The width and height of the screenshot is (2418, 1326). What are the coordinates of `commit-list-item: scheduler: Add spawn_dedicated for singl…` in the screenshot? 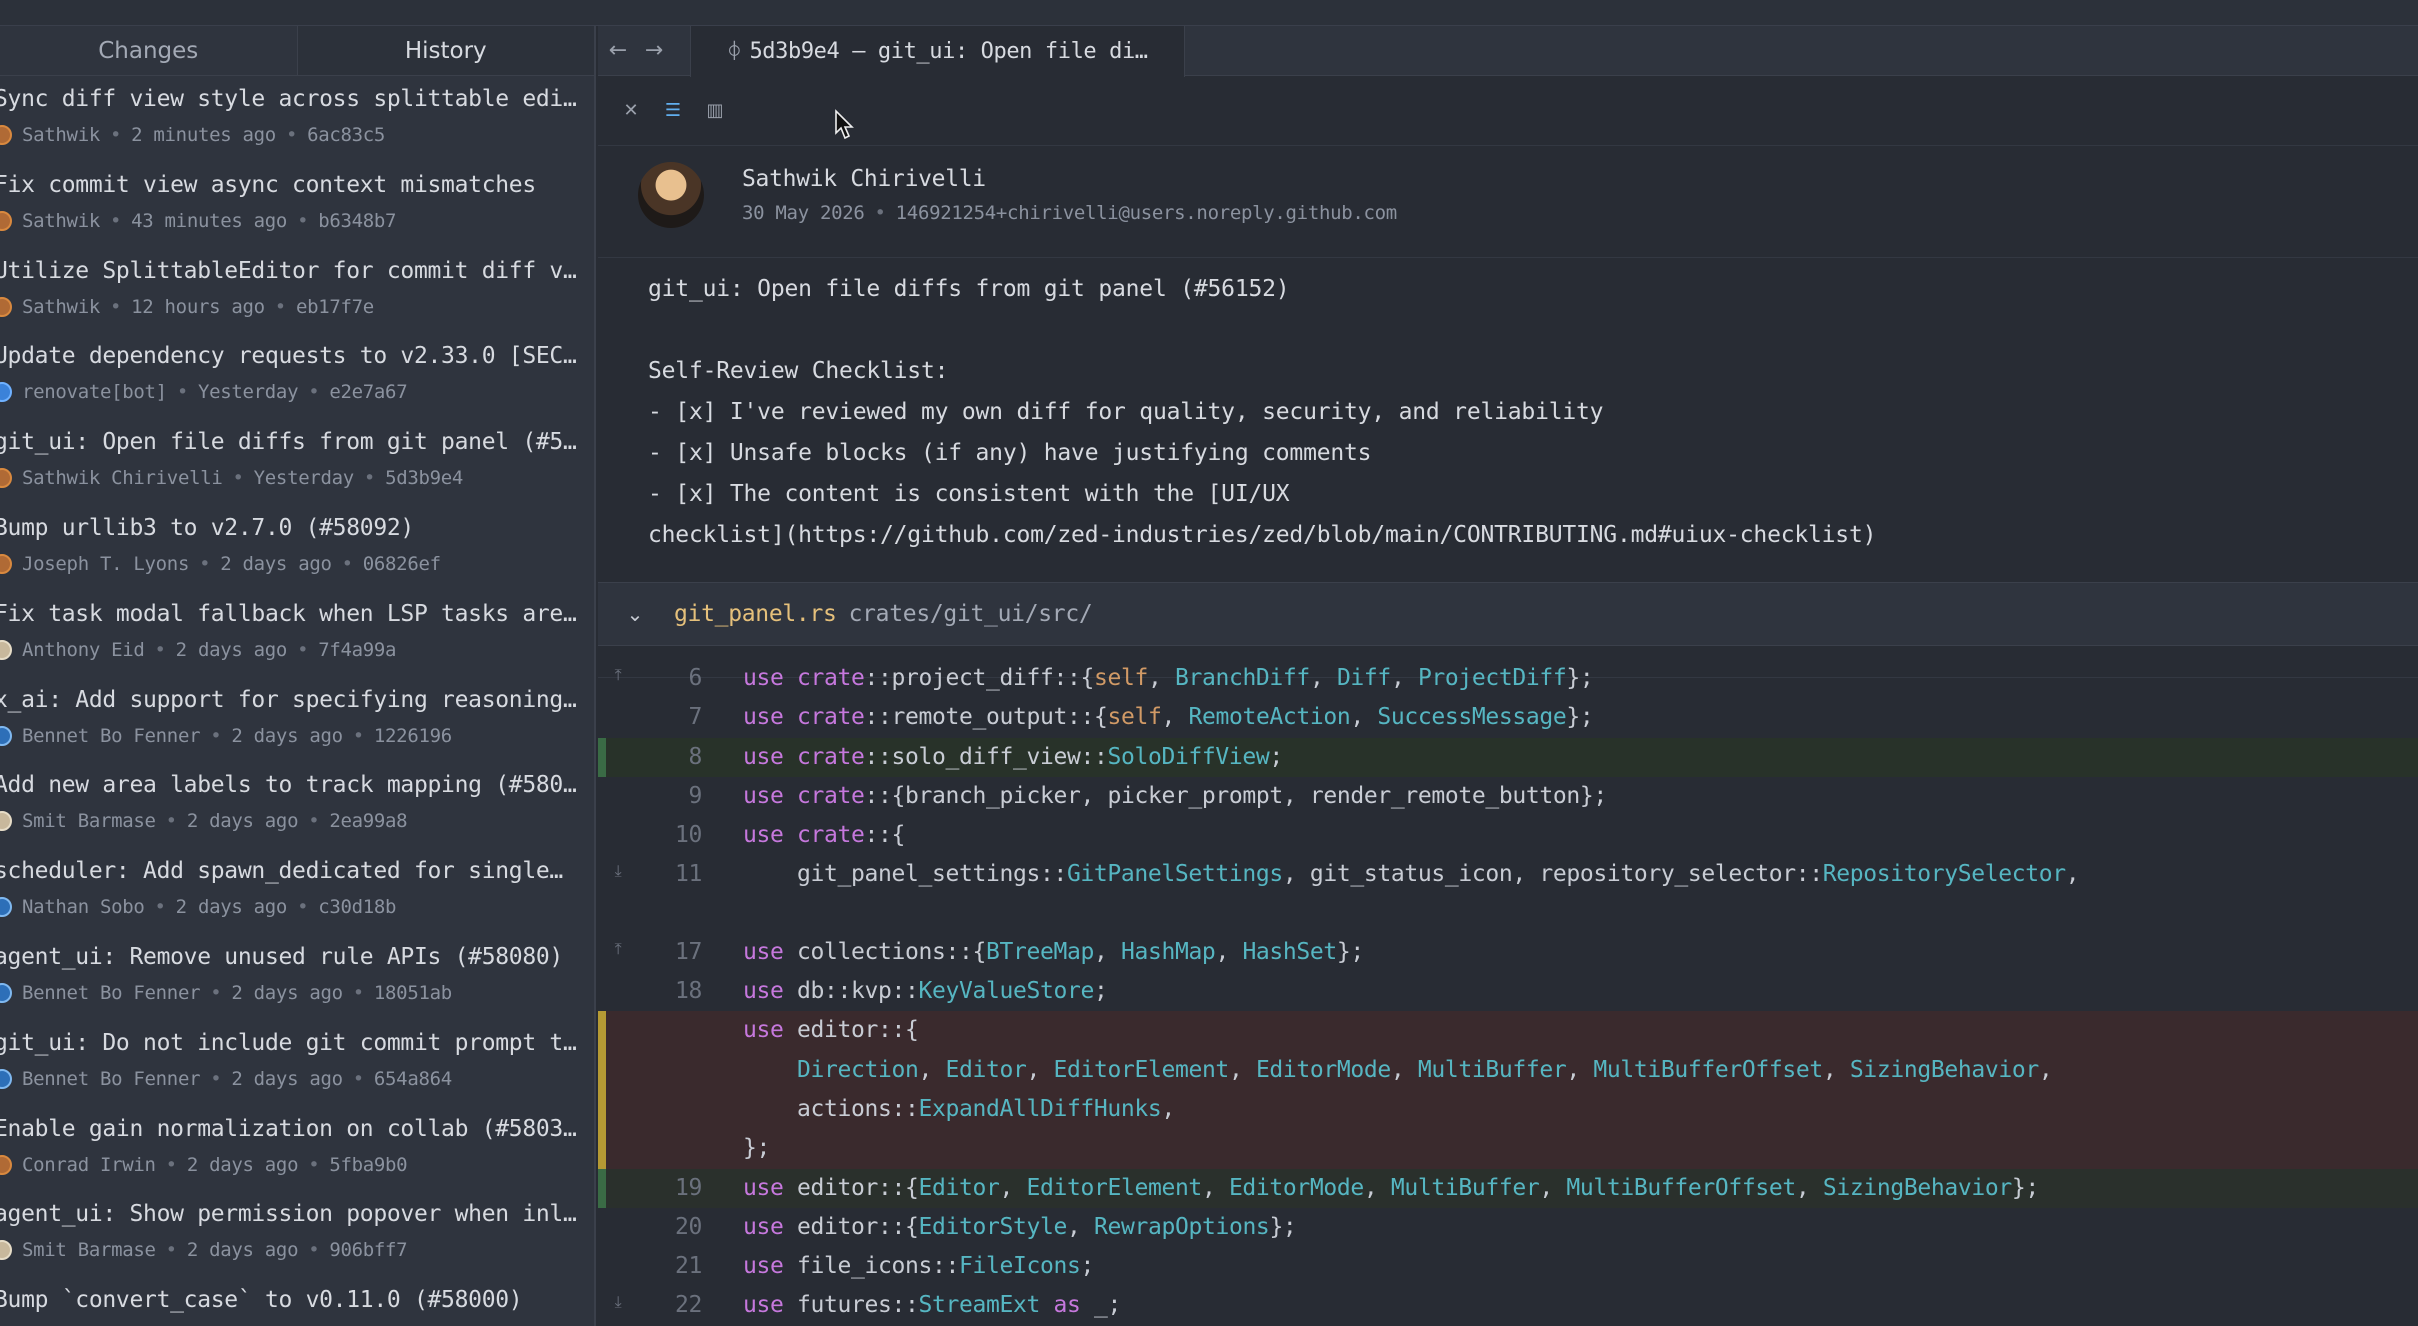 It's located at (297, 891).